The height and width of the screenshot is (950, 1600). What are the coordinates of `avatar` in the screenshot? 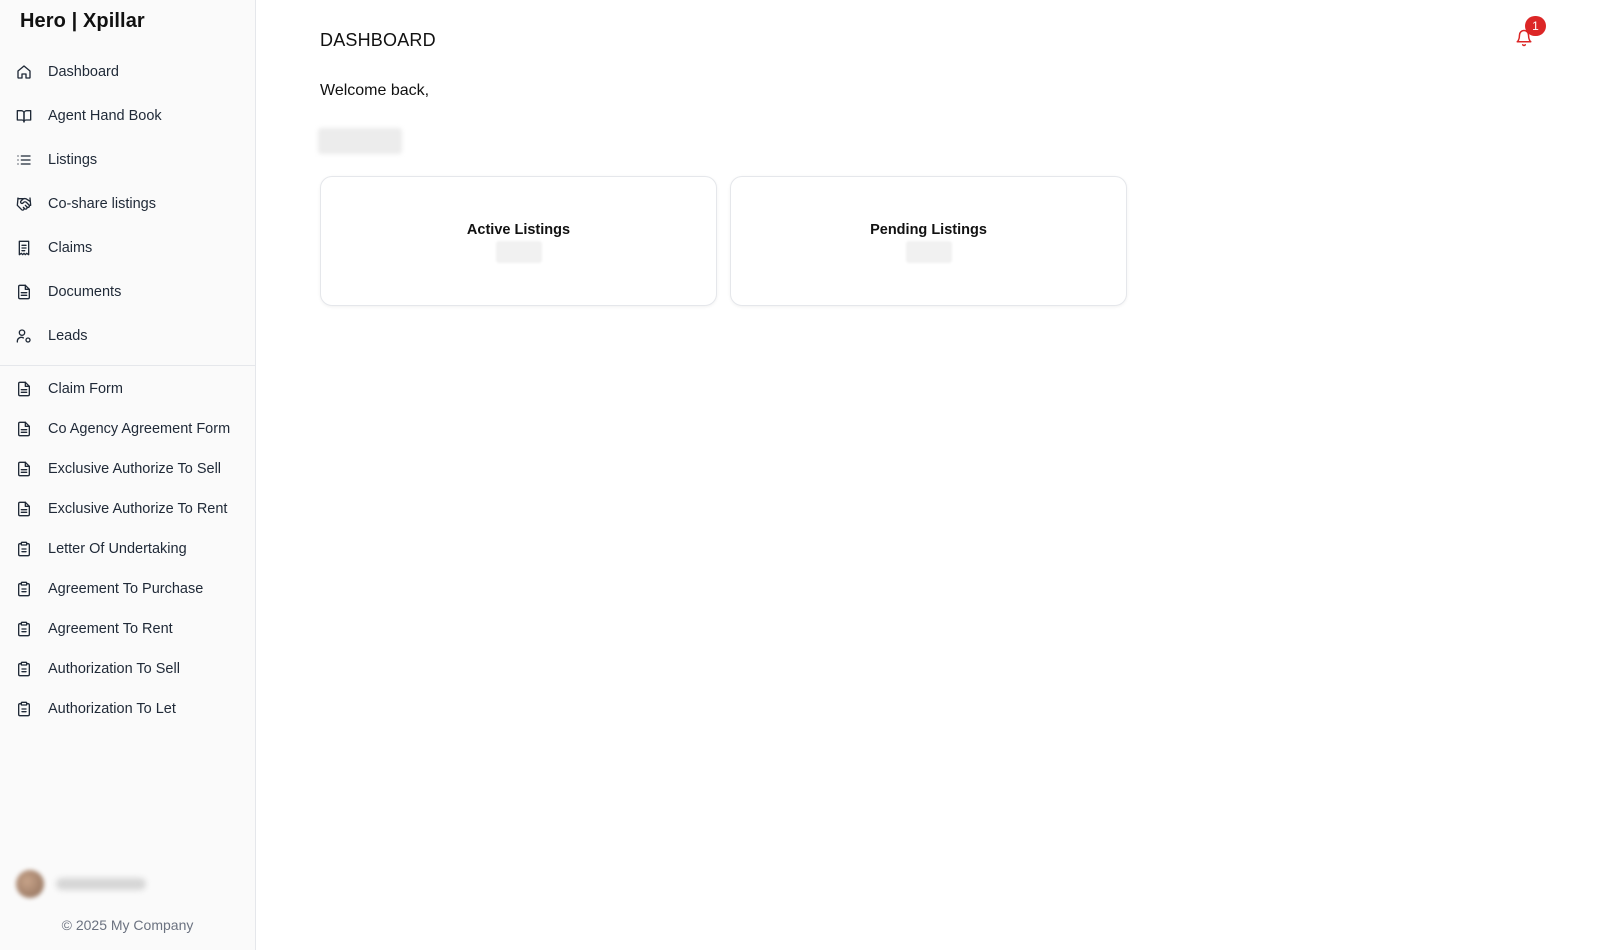 It's located at (30, 884).